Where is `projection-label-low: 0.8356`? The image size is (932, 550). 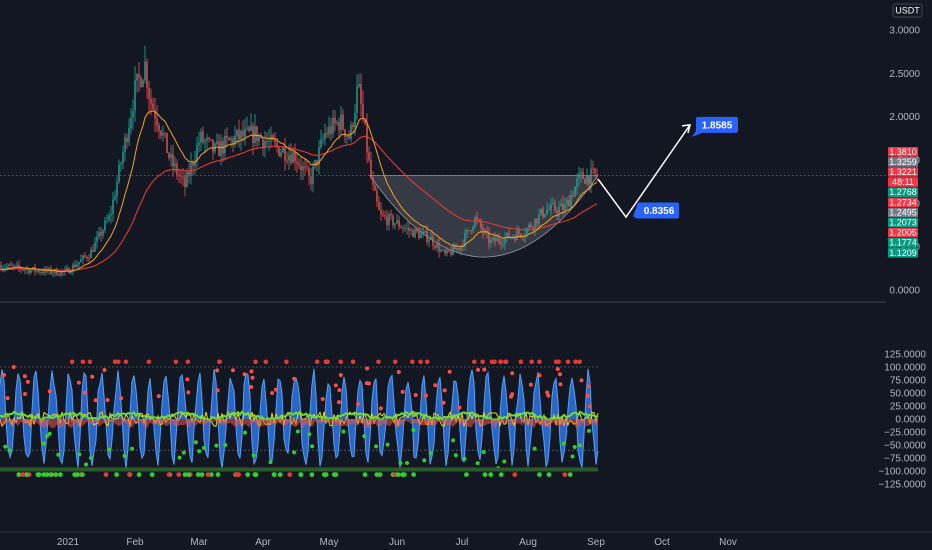 projection-label-low: 0.8356 is located at coordinates (656, 210).